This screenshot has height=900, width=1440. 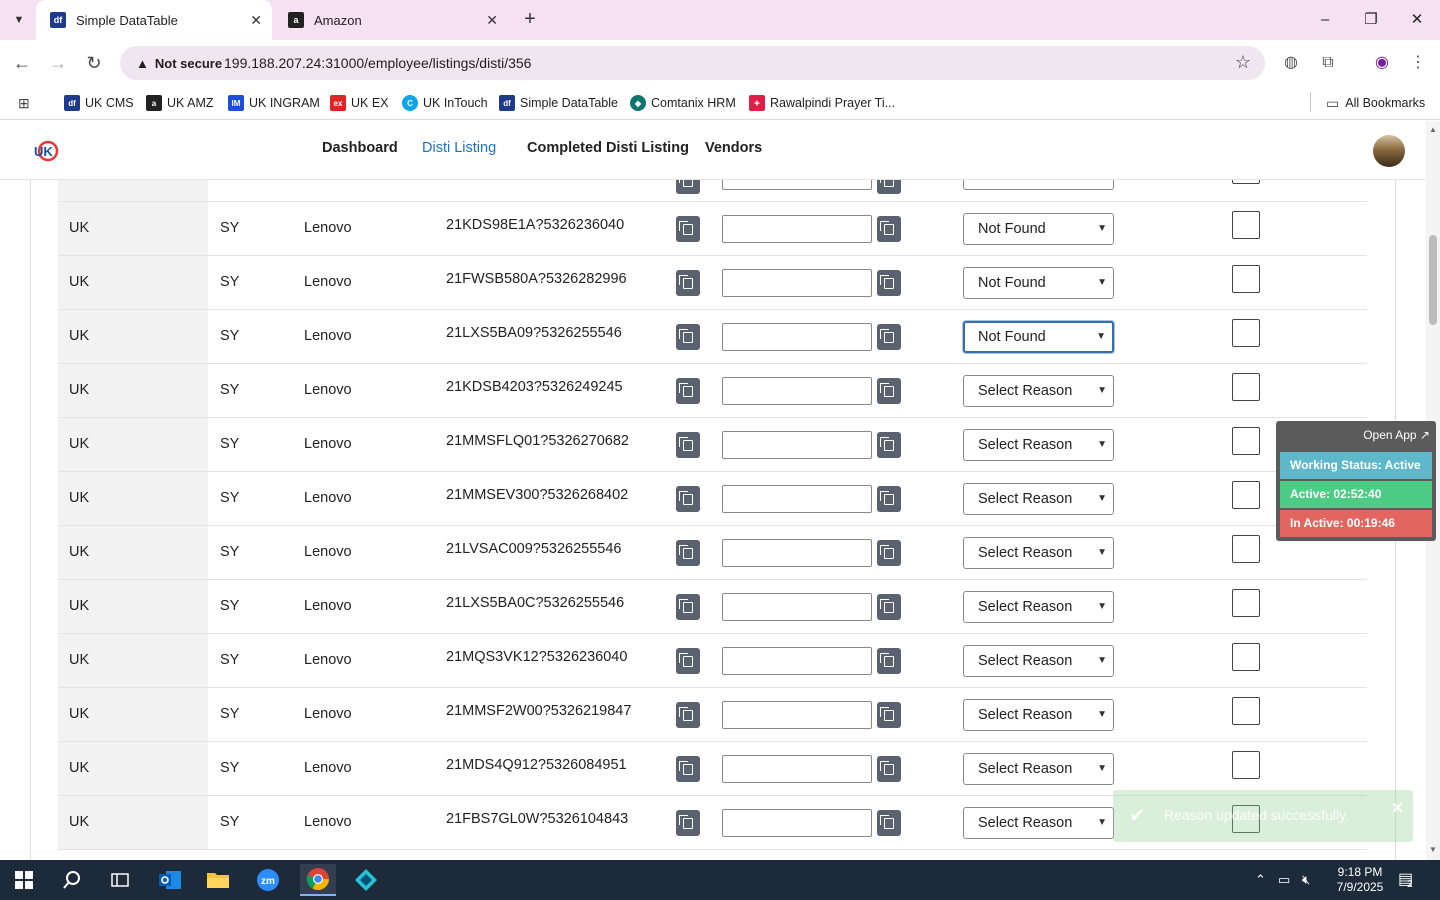 What do you see at coordinates (1375, 103) in the screenshot?
I see `all-bookmarks: ▭ All Bookmarks` at bounding box center [1375, 103].